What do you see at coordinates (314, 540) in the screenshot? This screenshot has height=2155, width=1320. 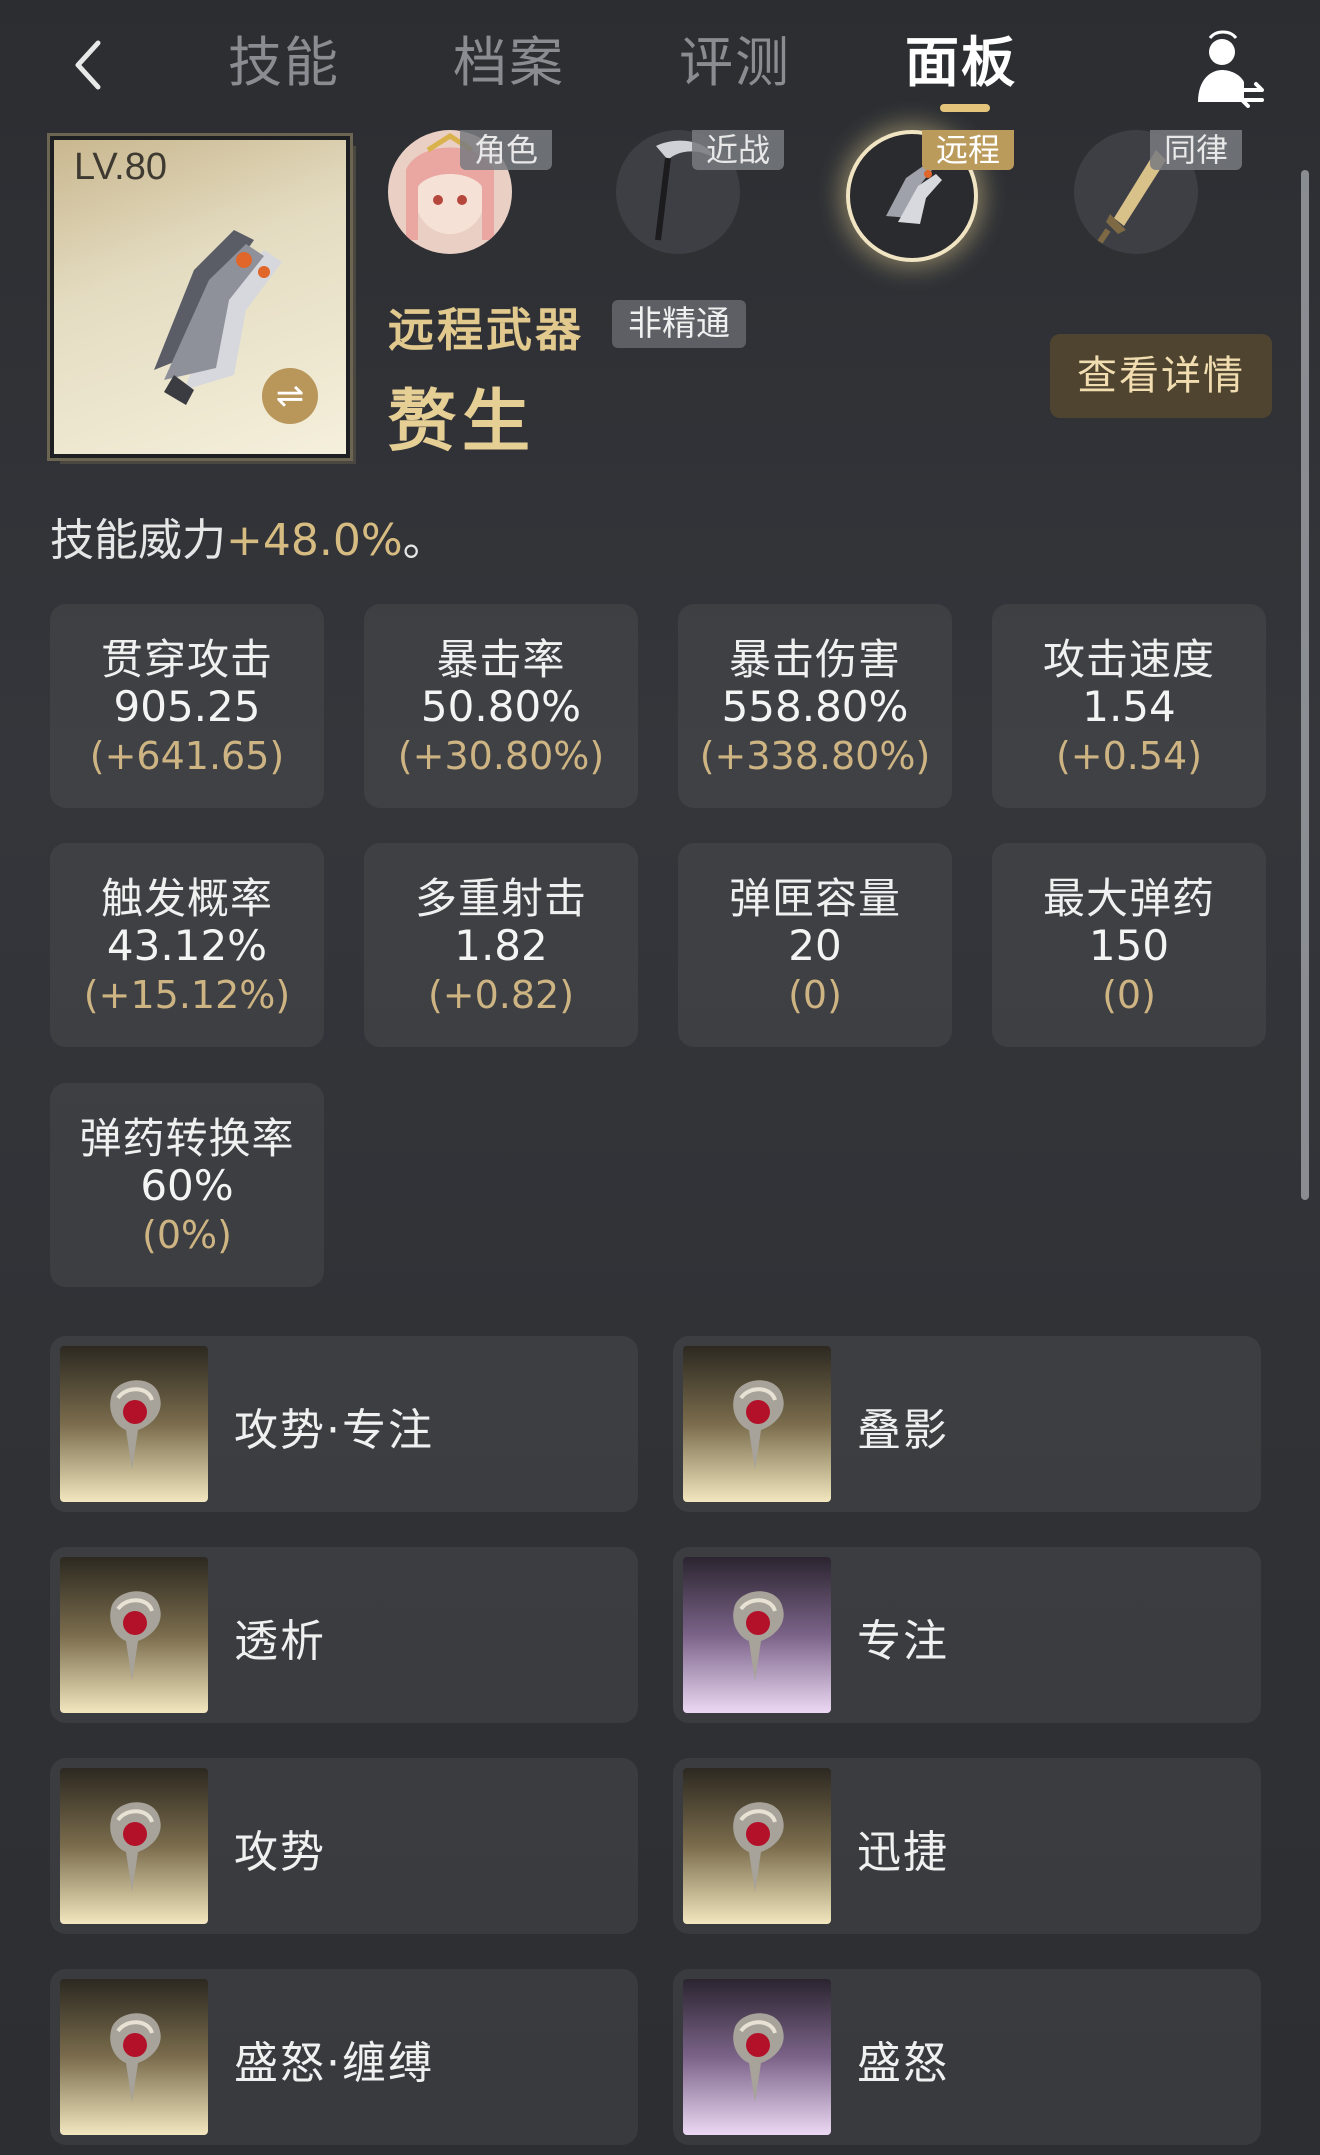 I see `skill-power-value: +48.0%` at bounding box center [314, 540].